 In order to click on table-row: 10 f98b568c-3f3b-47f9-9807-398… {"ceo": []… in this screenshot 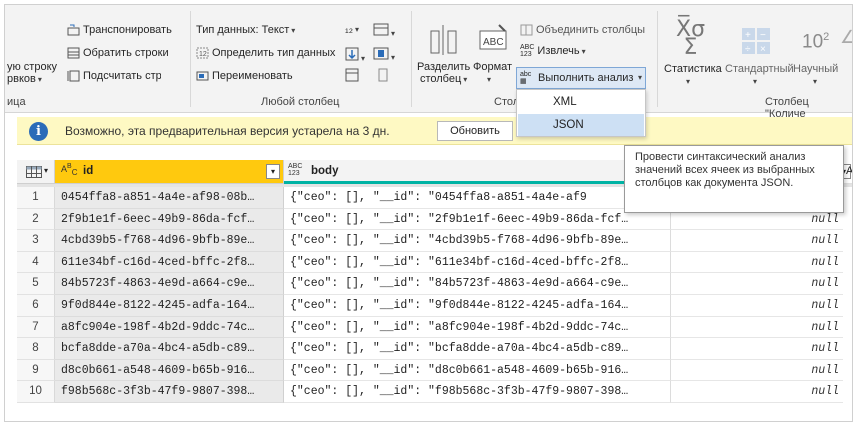, I will do `click(434, 392)`.